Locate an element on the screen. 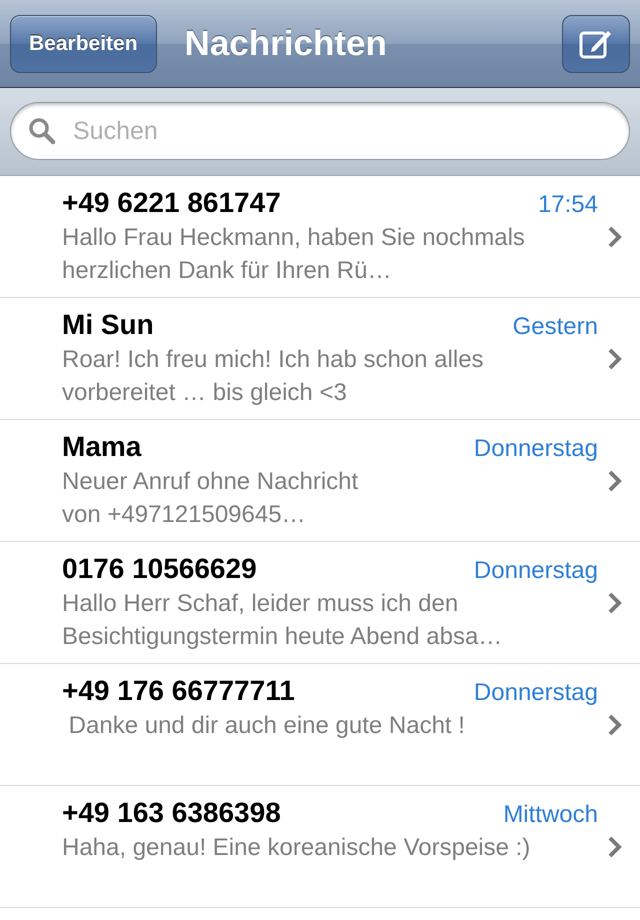 This screenshot has width=640, height=920. contact-name: 0176 10566629 is located at coordinates (159, 568).